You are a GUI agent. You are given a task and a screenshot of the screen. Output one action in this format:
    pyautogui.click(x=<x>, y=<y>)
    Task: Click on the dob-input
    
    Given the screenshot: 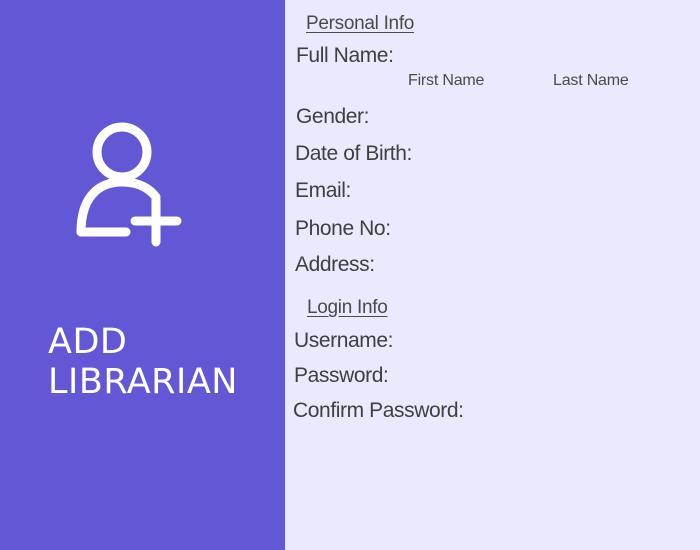 What is the action you would take?
    pyautogui.click(x=550, y=155)
    